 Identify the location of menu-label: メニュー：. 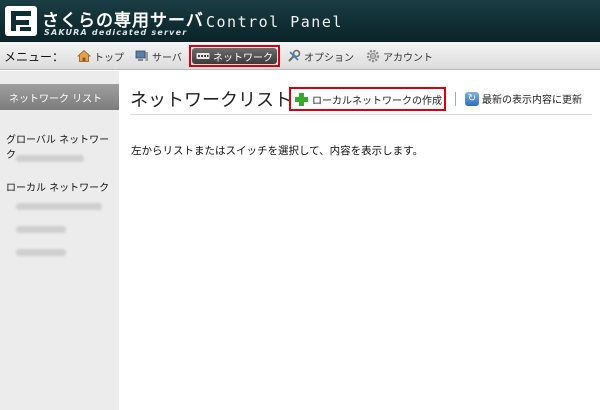
(34, 57).